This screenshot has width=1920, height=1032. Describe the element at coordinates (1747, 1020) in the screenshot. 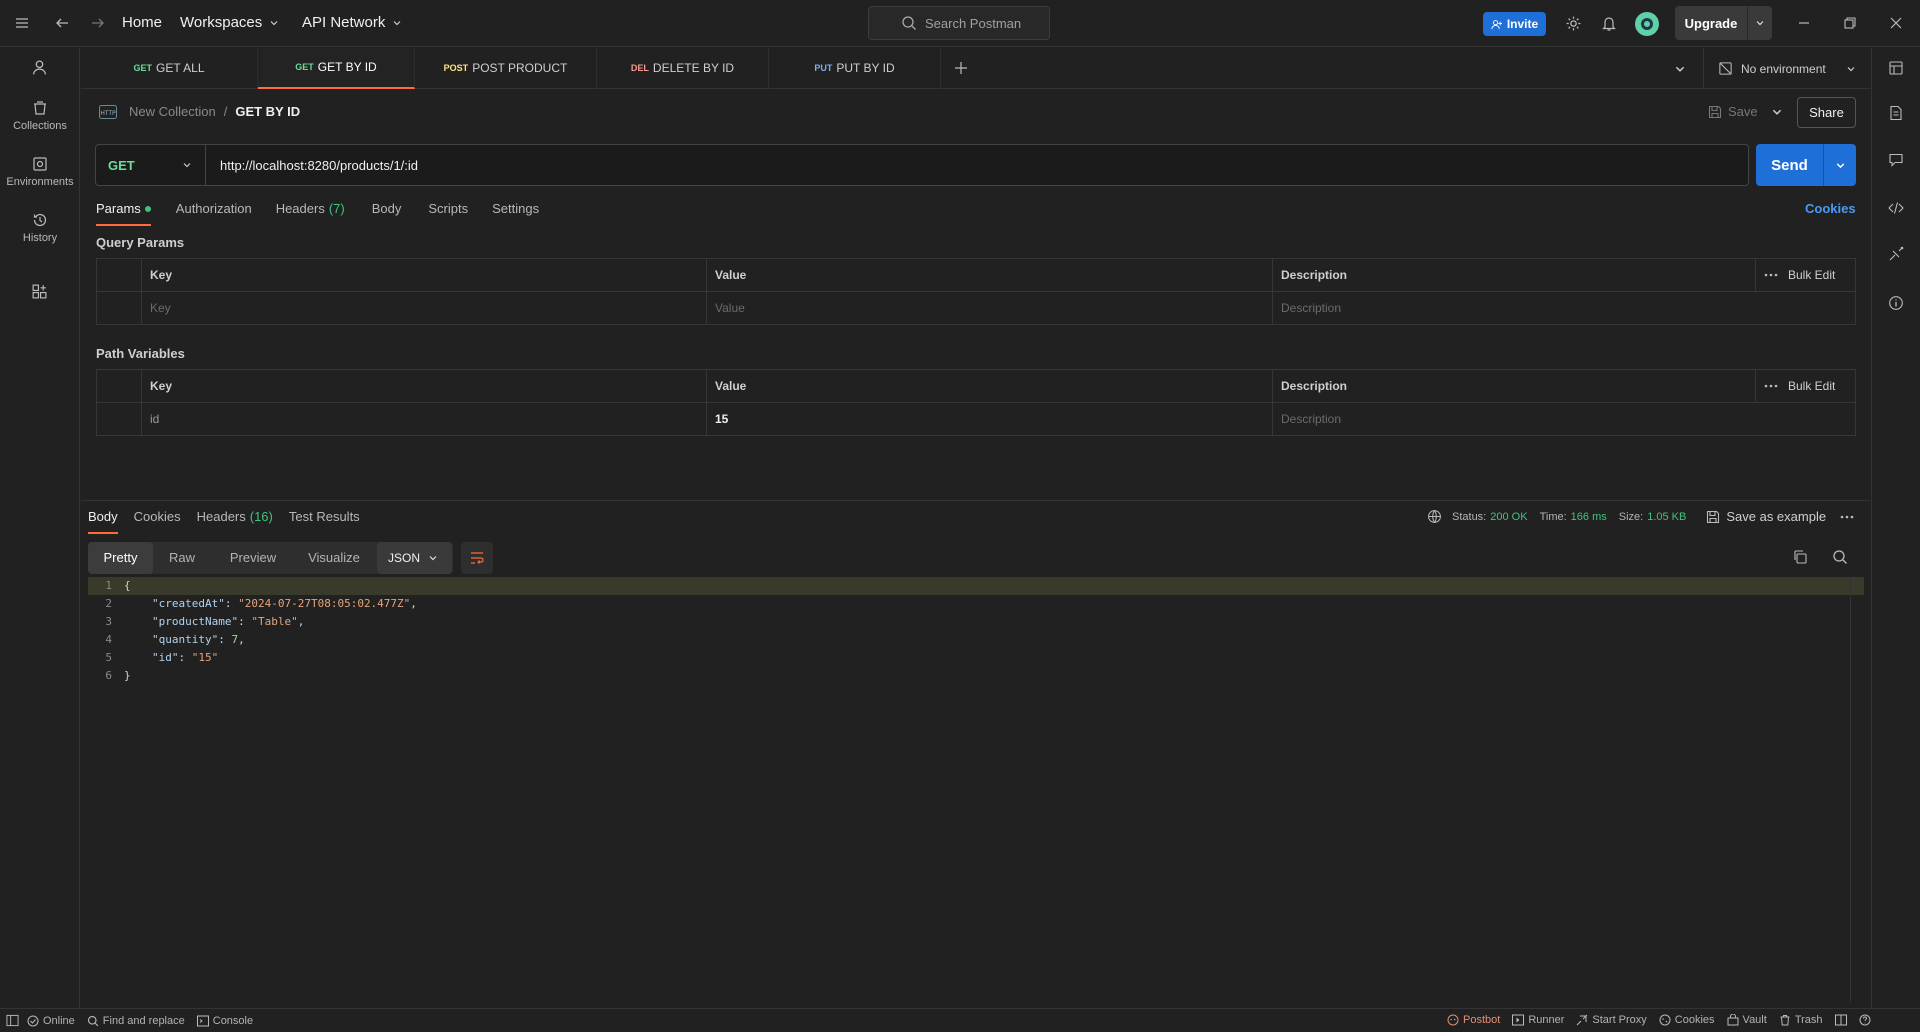

I see `vault-button: Vault` at that location.